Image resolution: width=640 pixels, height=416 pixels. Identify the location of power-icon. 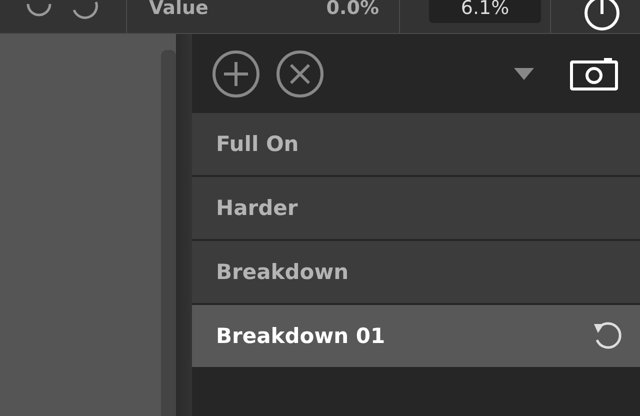
(602, 16).